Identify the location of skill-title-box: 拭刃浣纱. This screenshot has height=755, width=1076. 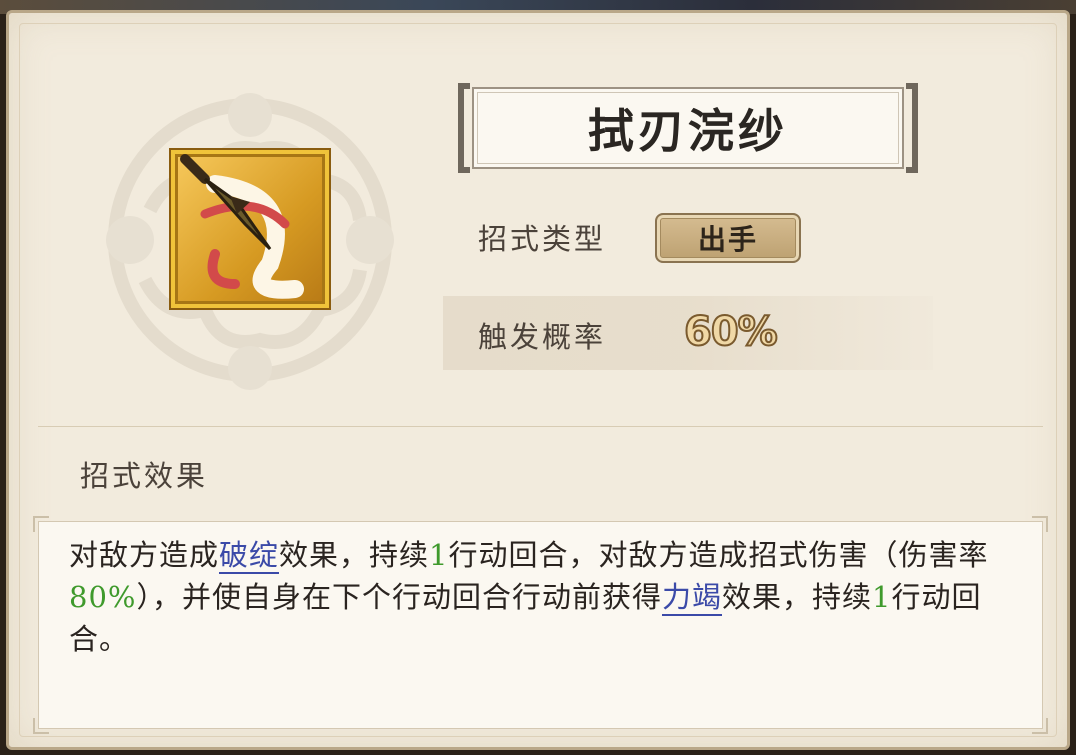
(688, 128).